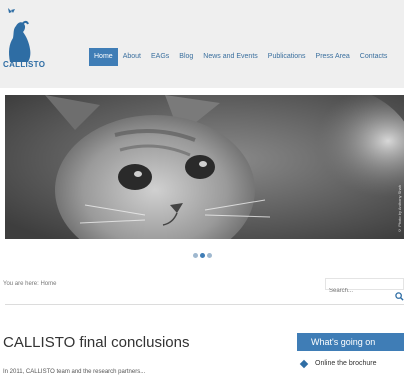 This screenshot has width=404, height=375. I want to click on photo-credit: © Photo by Anthony Shah, so click(399, 209).